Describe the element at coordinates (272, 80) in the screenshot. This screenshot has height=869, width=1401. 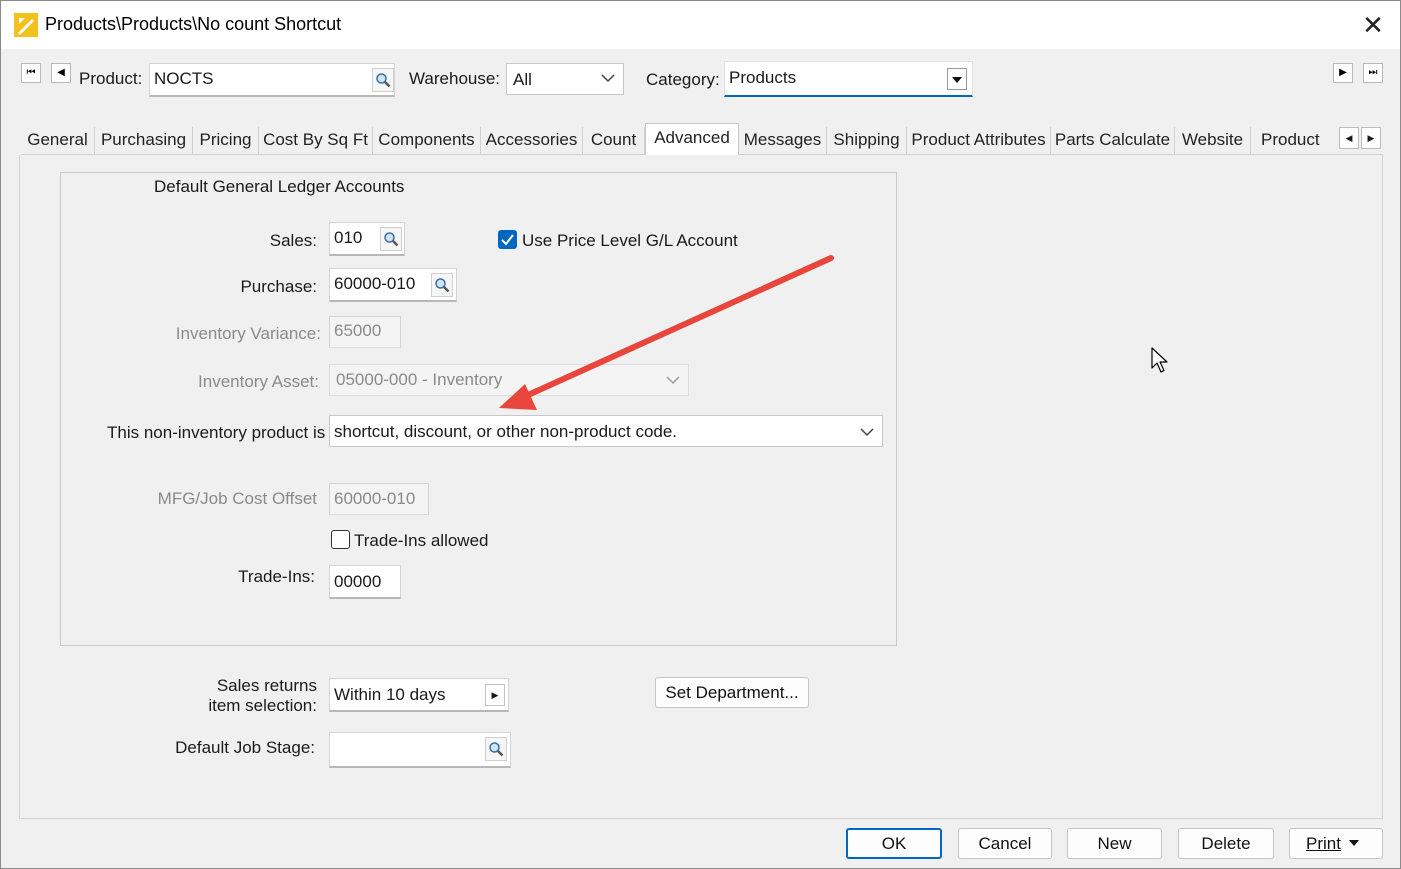
I see `product-field: NOCTS` at that location.